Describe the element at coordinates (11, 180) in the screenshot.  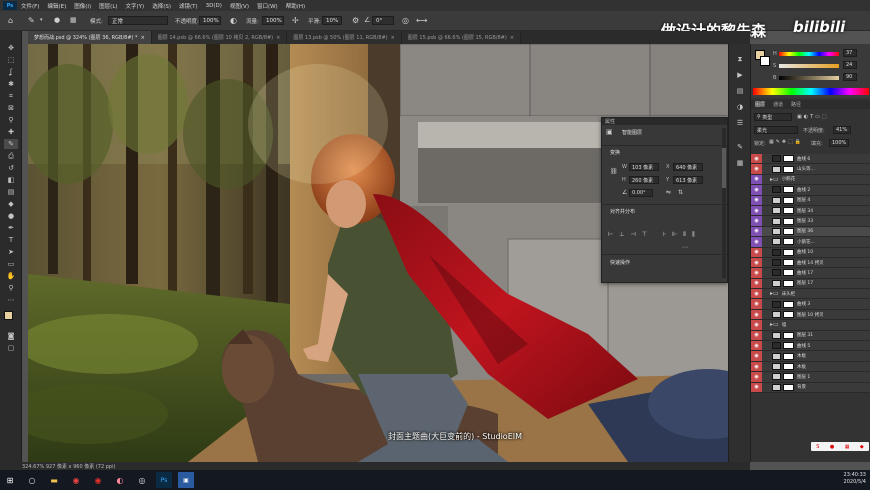
I see `eraser-tool-icon: ◧` at that location.